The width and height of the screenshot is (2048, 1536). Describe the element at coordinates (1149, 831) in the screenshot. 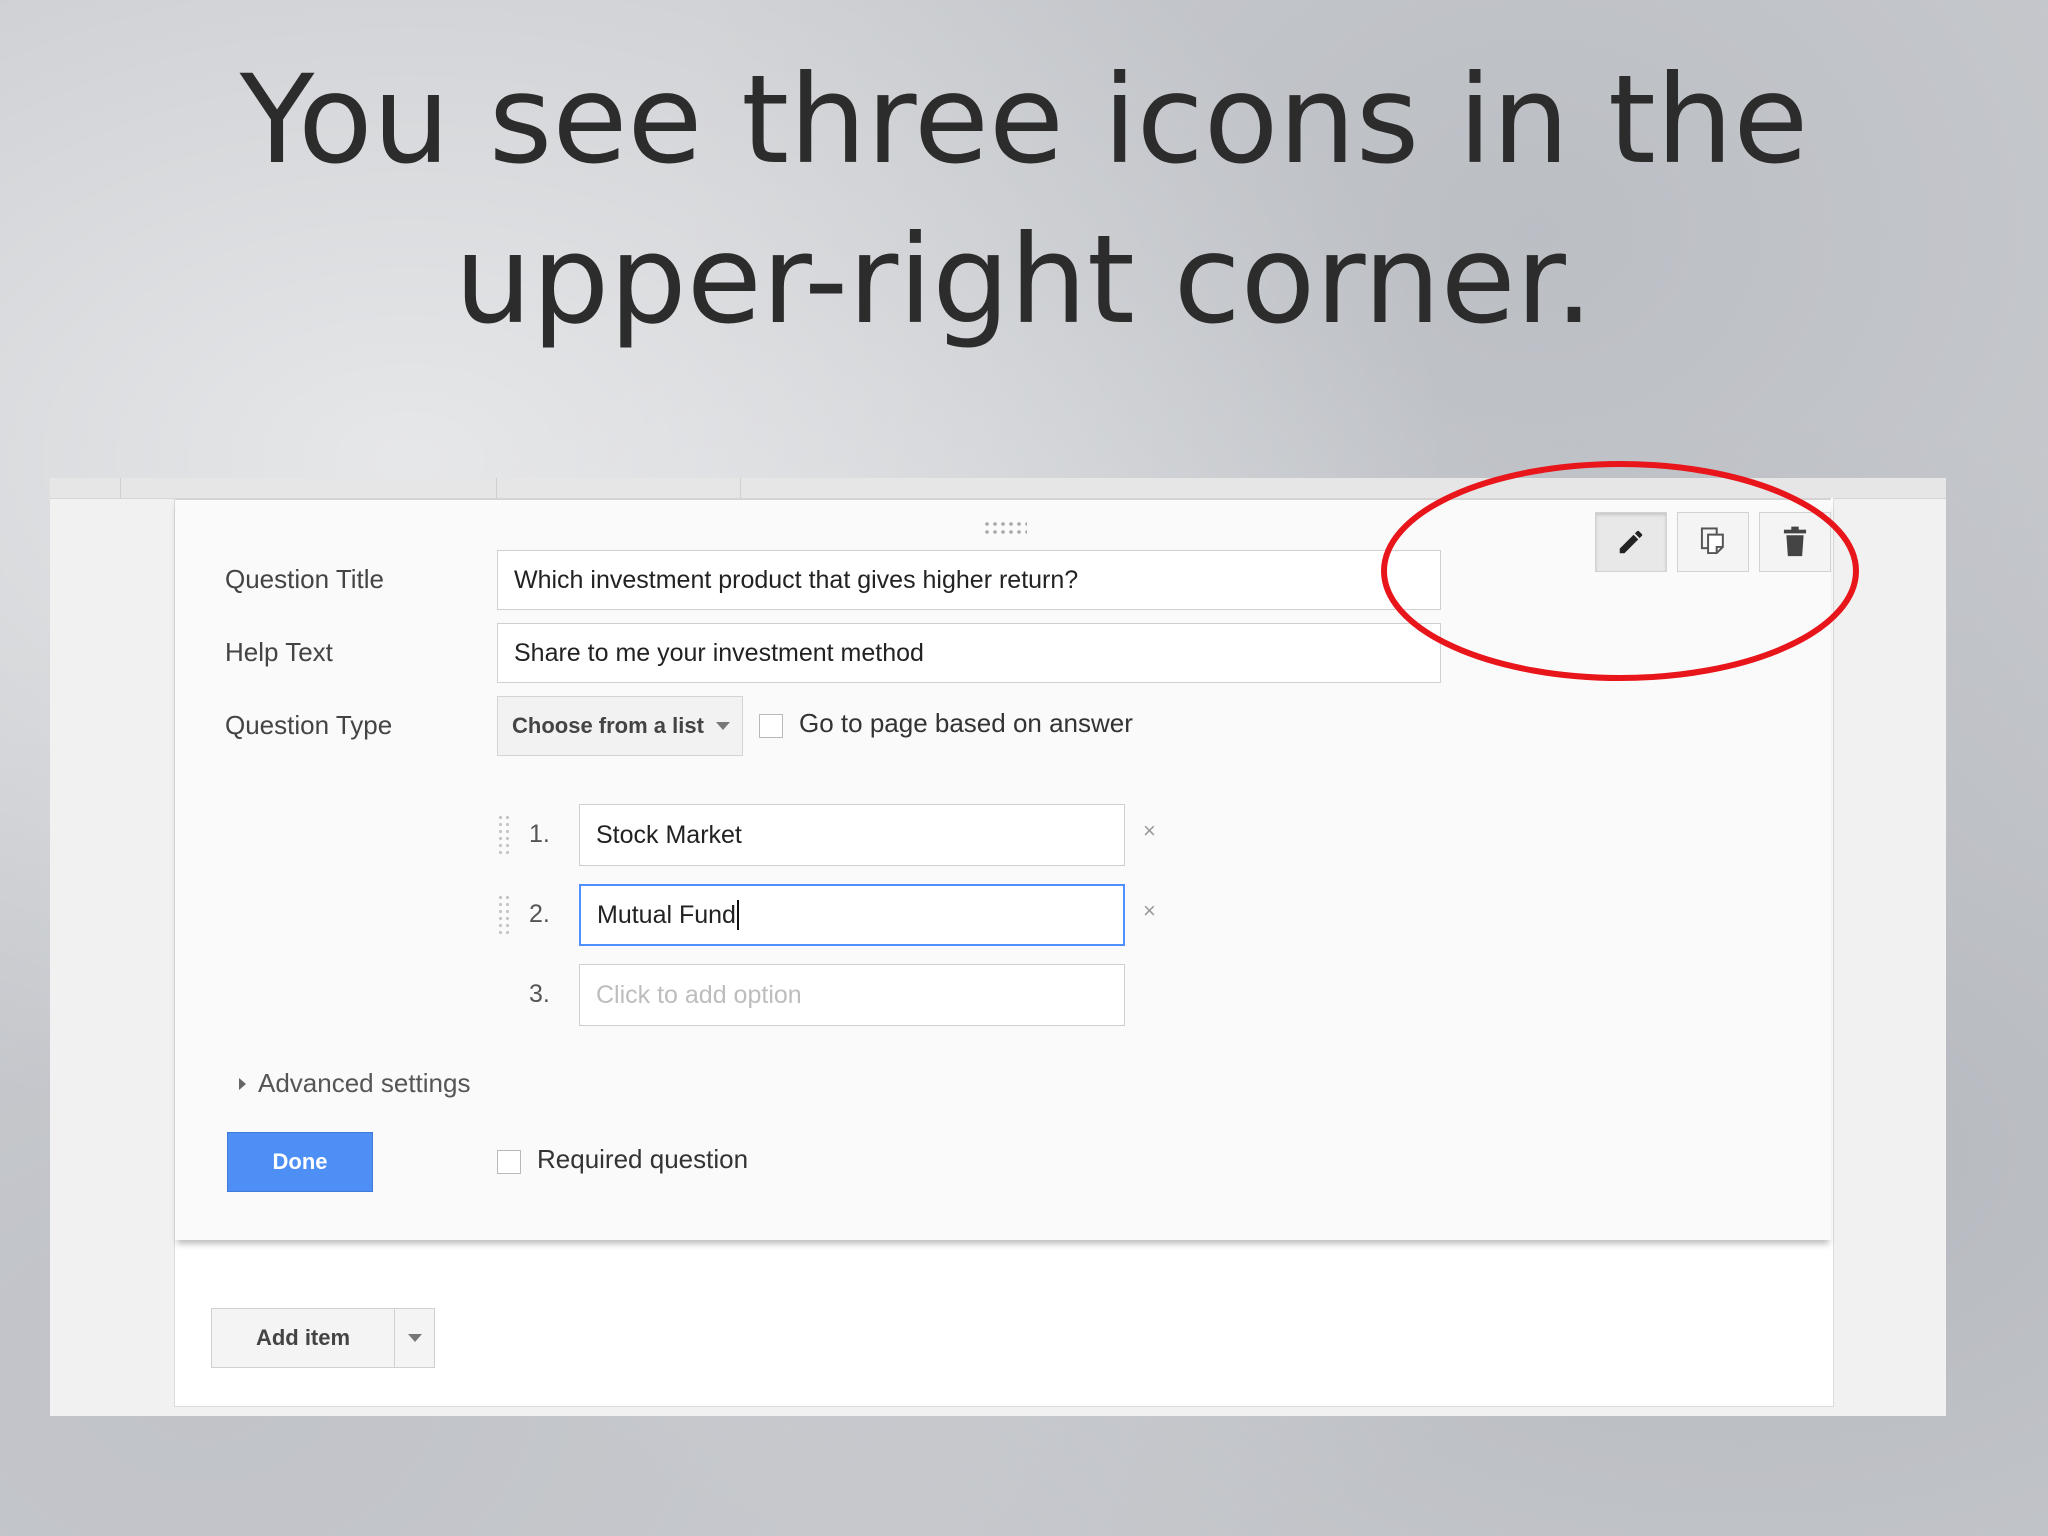

I see `remove-option-1-icon: ×` at that location.